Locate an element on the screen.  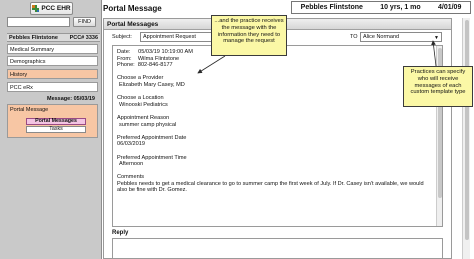
tab-portal-messages: Portal Messages is located at coordinates (56, 121).